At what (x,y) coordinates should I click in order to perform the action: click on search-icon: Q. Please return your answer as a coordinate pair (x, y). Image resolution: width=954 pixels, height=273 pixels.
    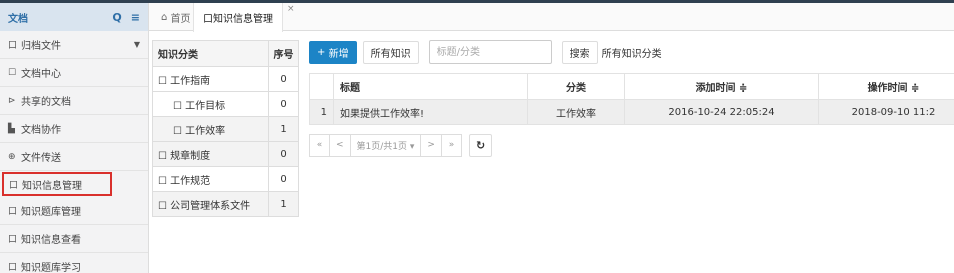
    Looking at the image, I should click on (116, 17).